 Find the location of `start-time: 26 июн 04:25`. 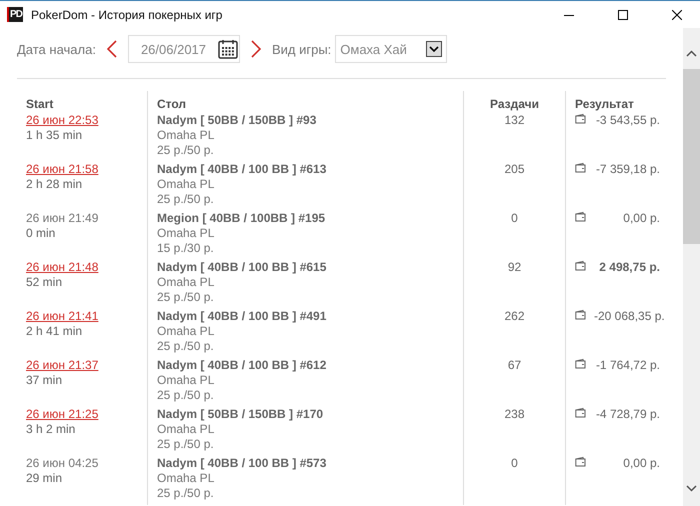

start-time: 26 июн 04:25 is located at coordinates (62, 463).